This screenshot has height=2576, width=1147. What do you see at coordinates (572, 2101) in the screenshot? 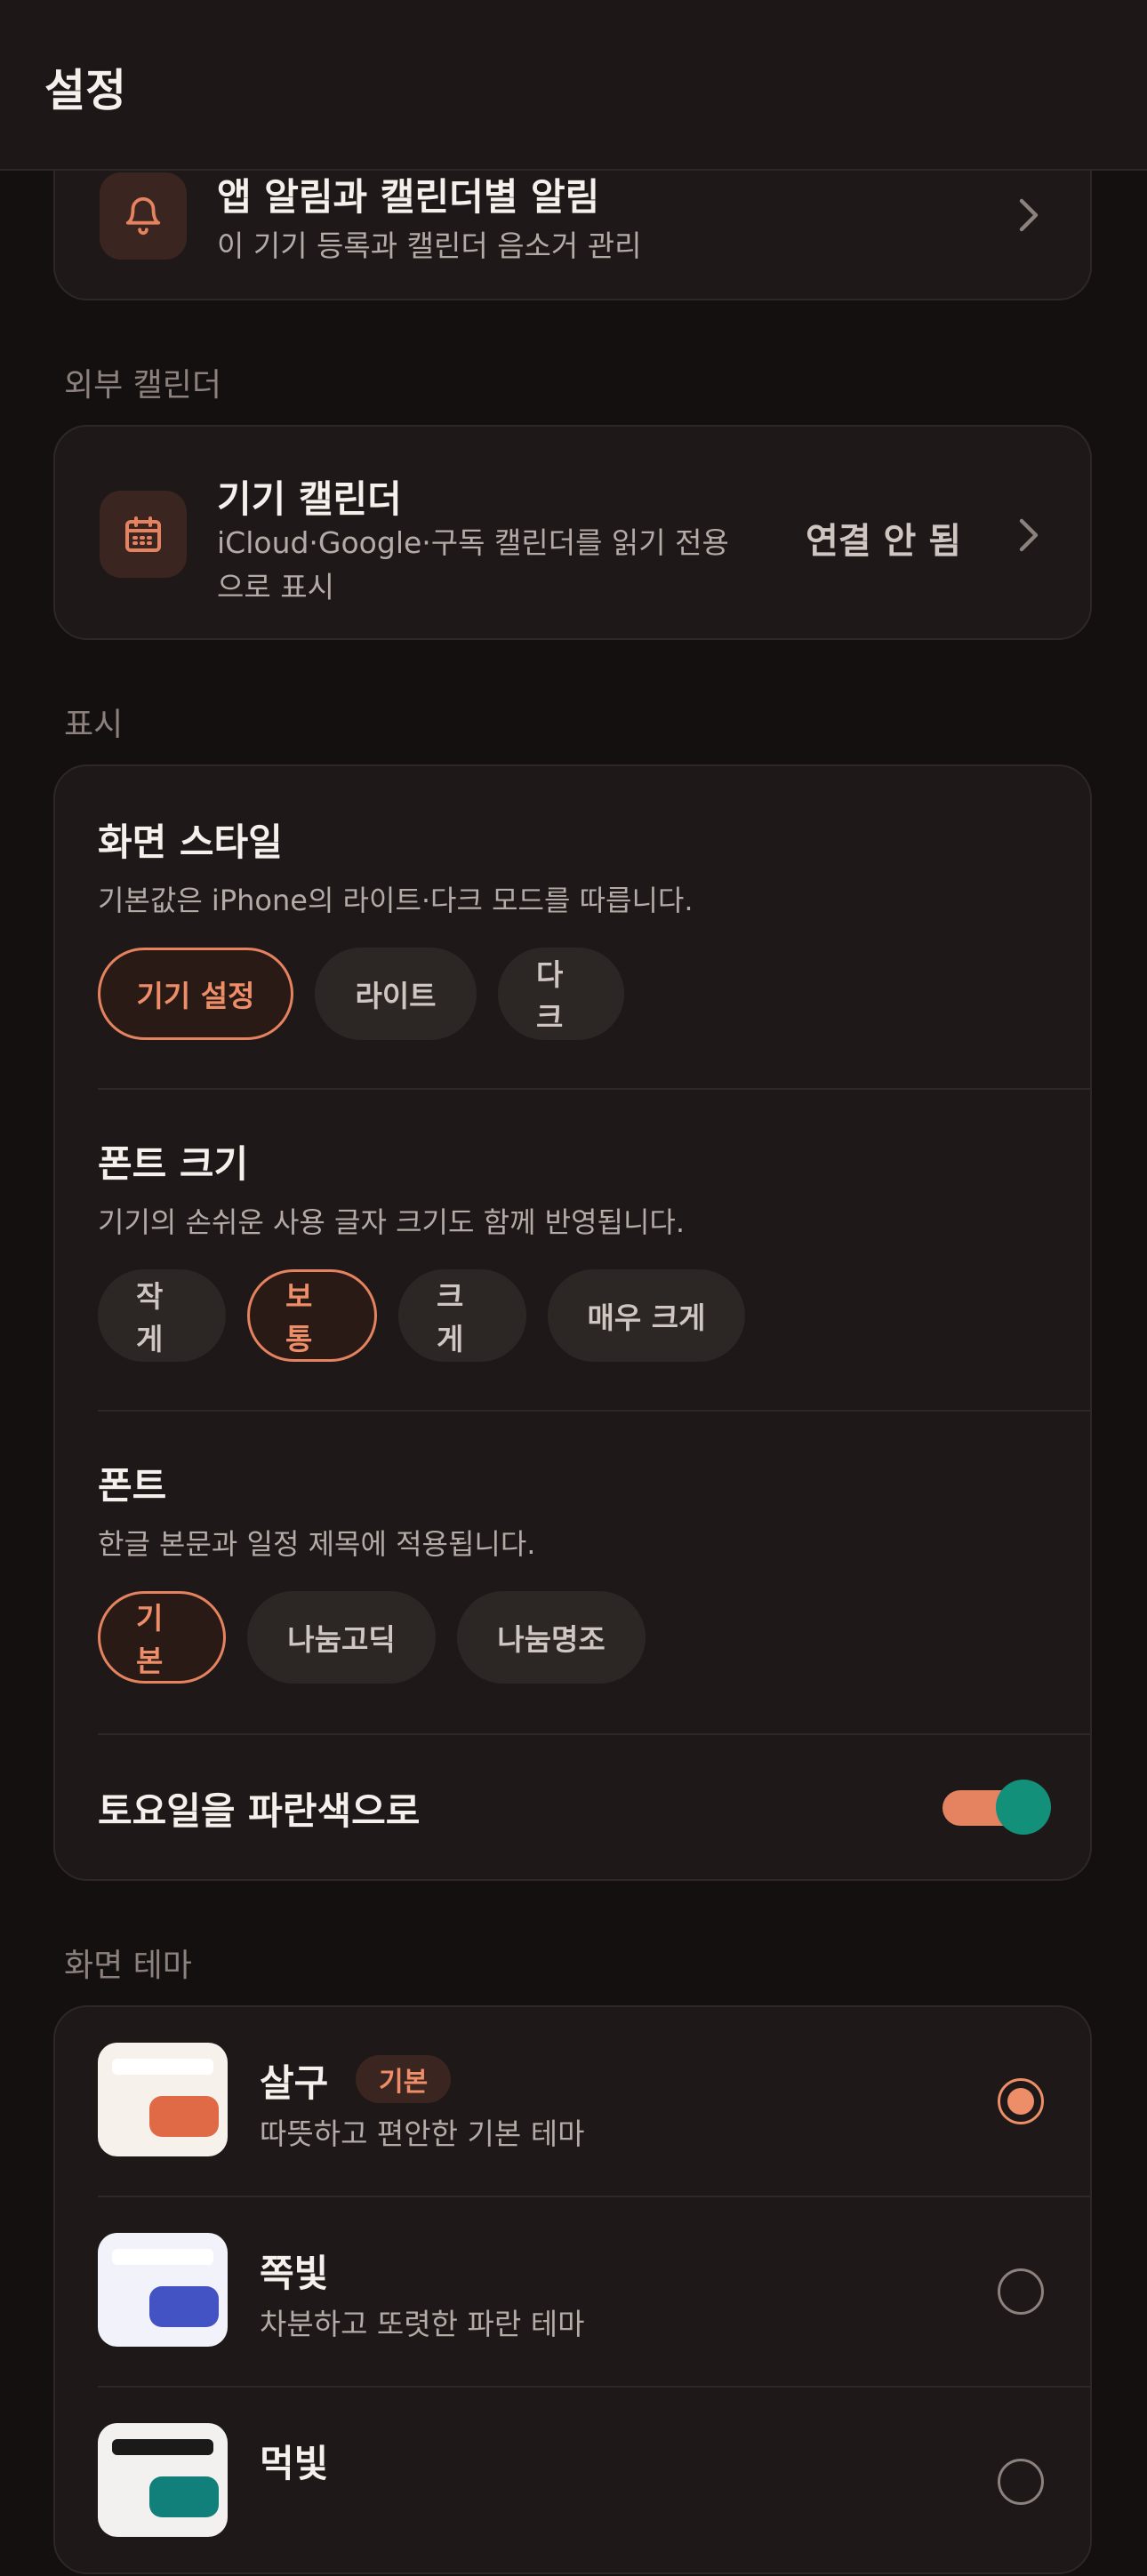
I see `theme-item-apricot: 살구 기본 따뜻하고 편안한 기본 테마` at bounding box center [572, 2101].